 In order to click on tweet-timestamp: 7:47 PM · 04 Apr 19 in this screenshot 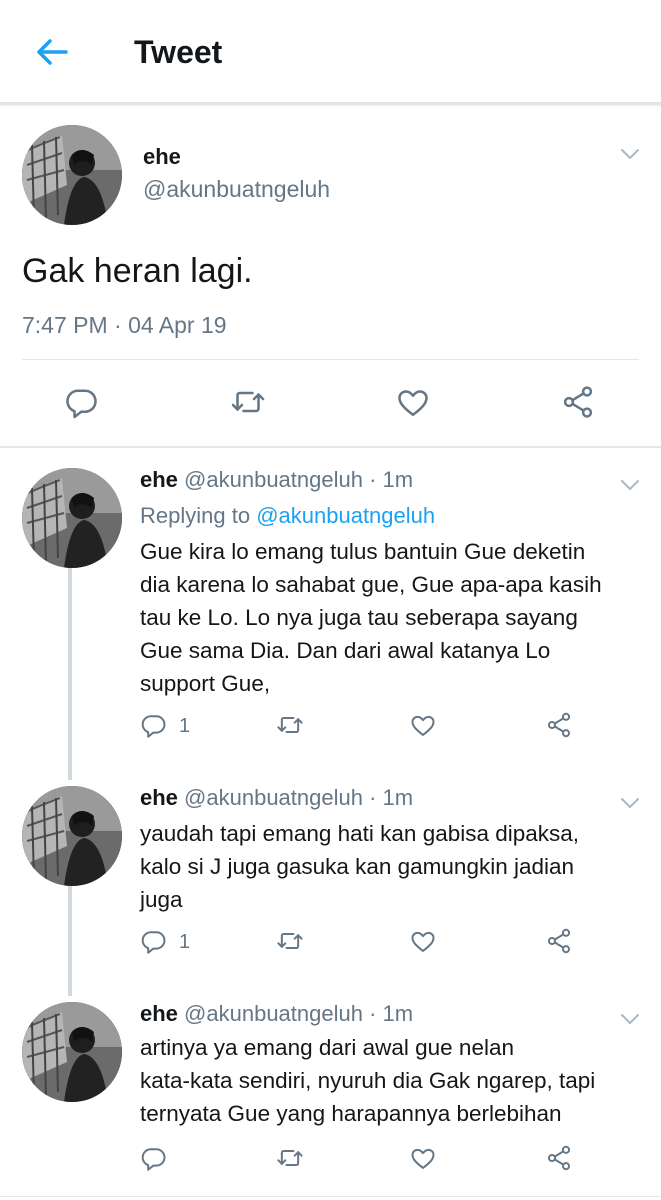, I will do `click(124, 325)`.